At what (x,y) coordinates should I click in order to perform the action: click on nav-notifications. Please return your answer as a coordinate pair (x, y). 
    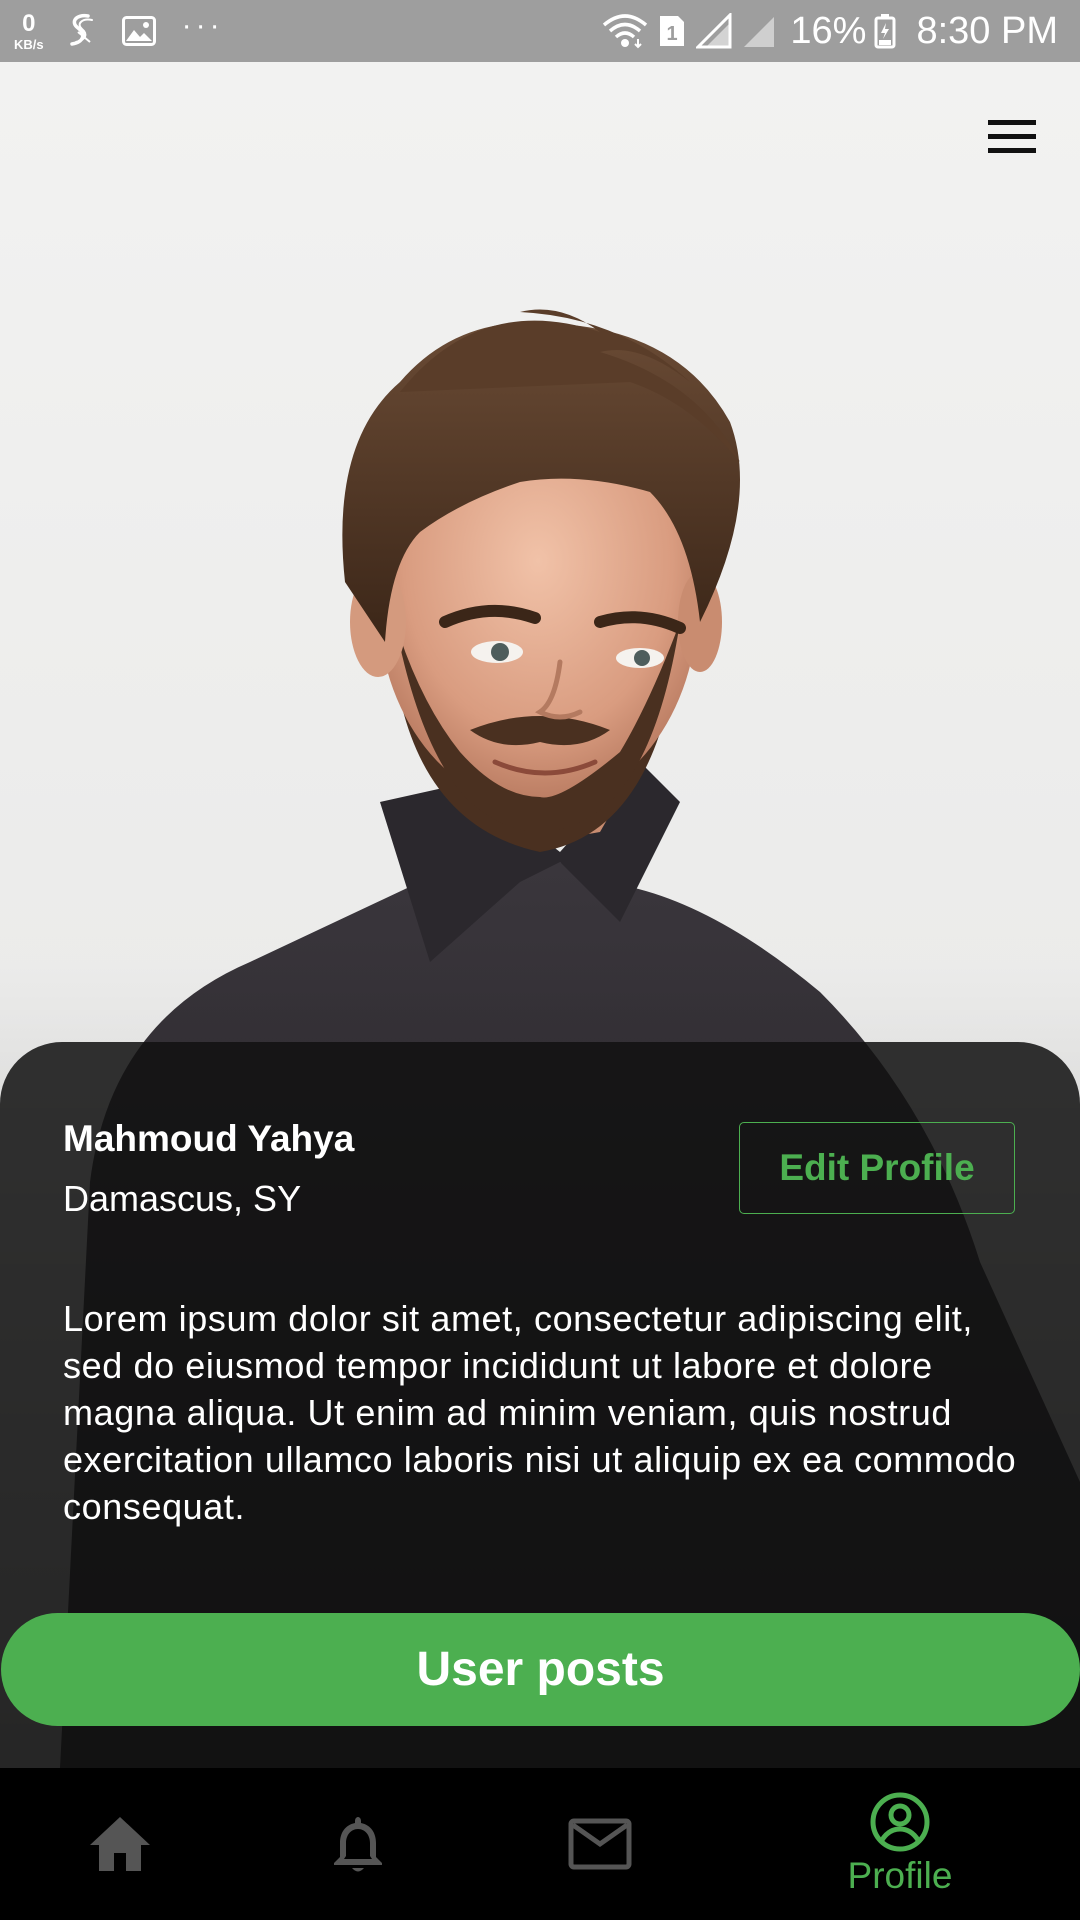
    Looking at the image, I should click on (358, 1844).